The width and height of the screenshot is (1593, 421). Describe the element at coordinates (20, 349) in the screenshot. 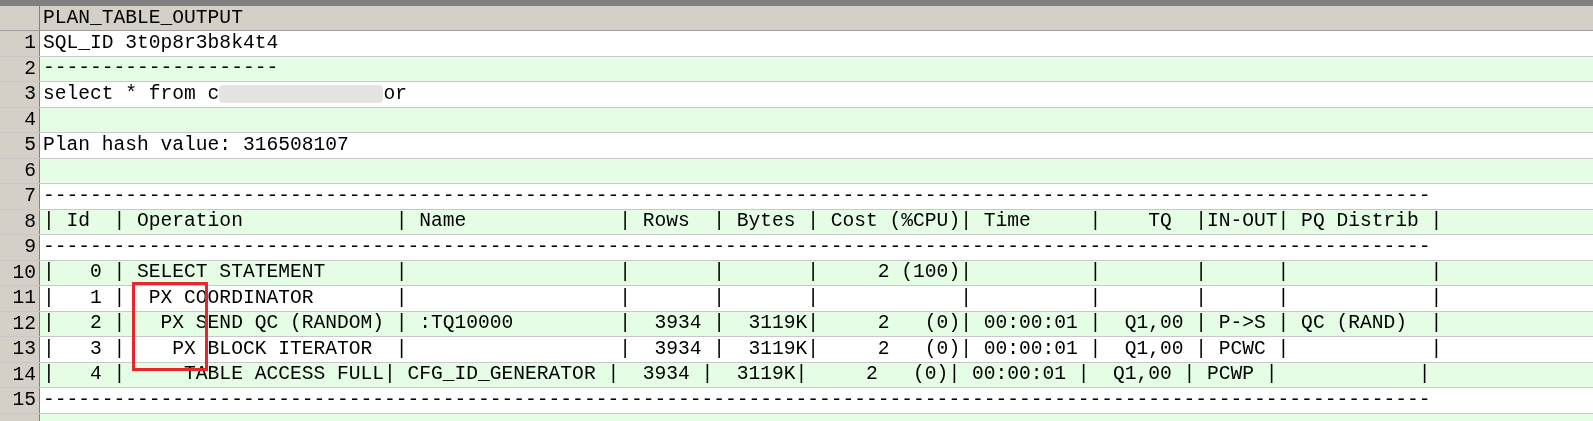

I see `row-number: 13` at that location.